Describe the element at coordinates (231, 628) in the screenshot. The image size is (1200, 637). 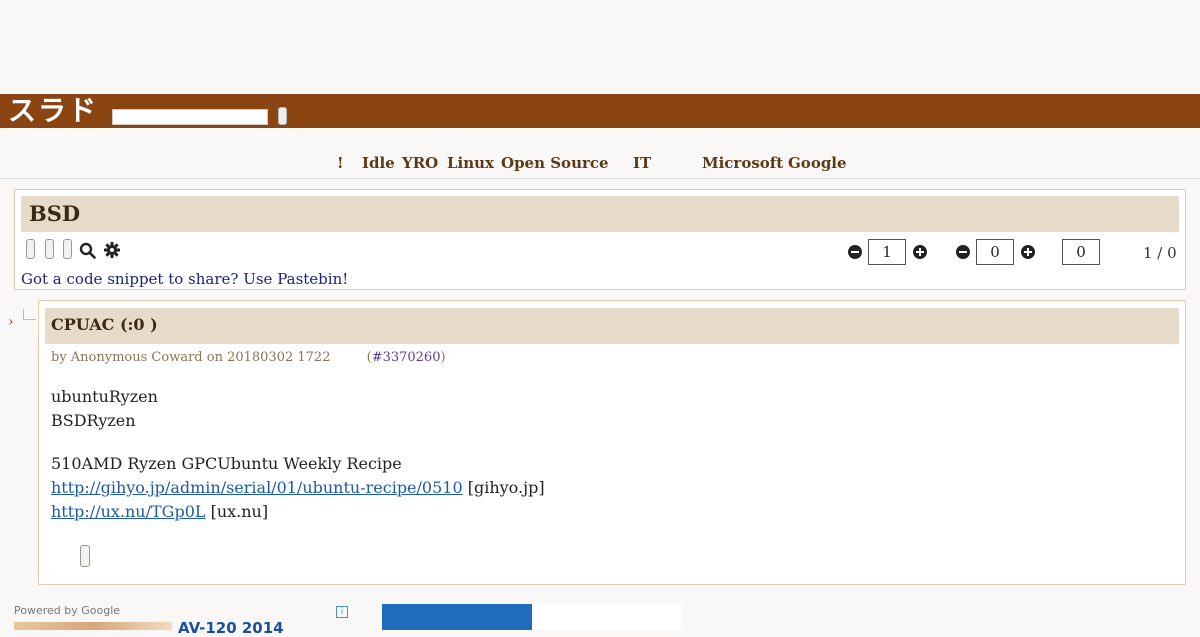
I see `ad-text: AV-120 2014` at that location.